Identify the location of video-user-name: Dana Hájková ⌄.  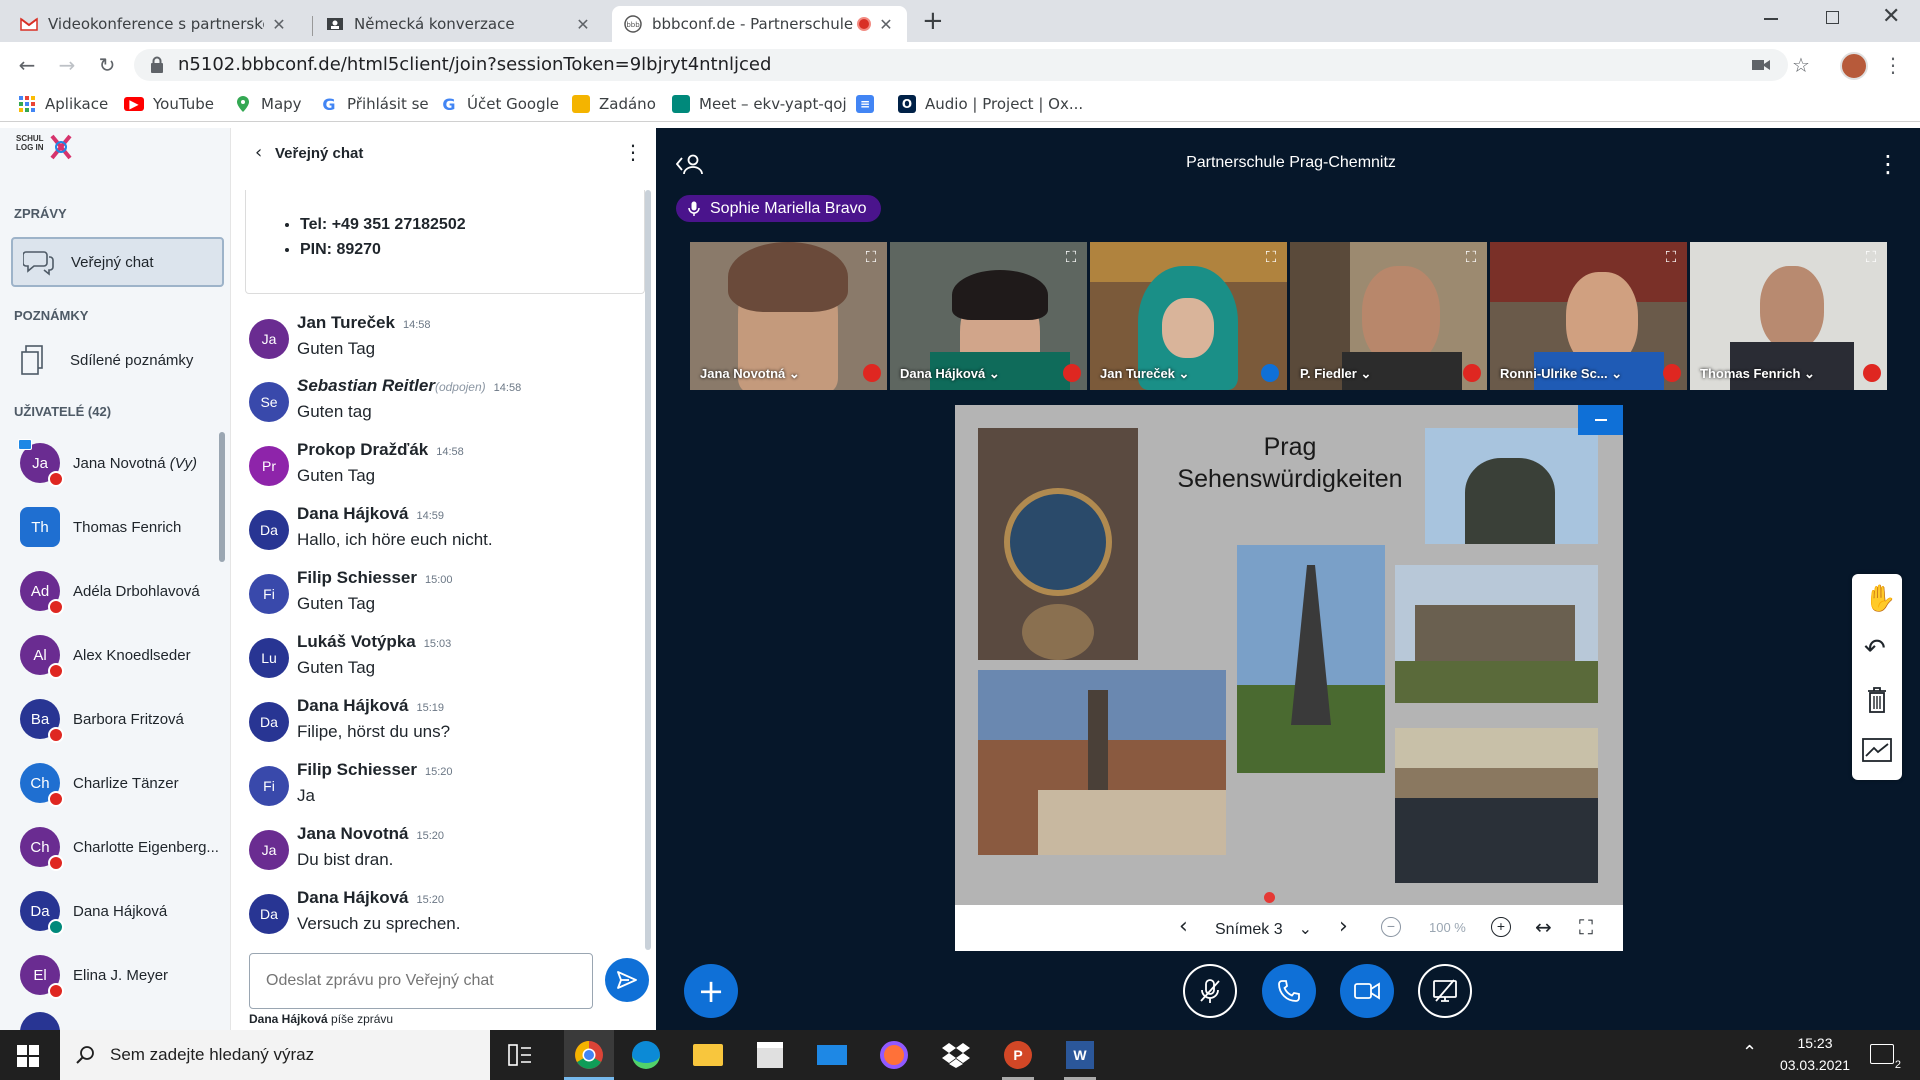
(950, 374).